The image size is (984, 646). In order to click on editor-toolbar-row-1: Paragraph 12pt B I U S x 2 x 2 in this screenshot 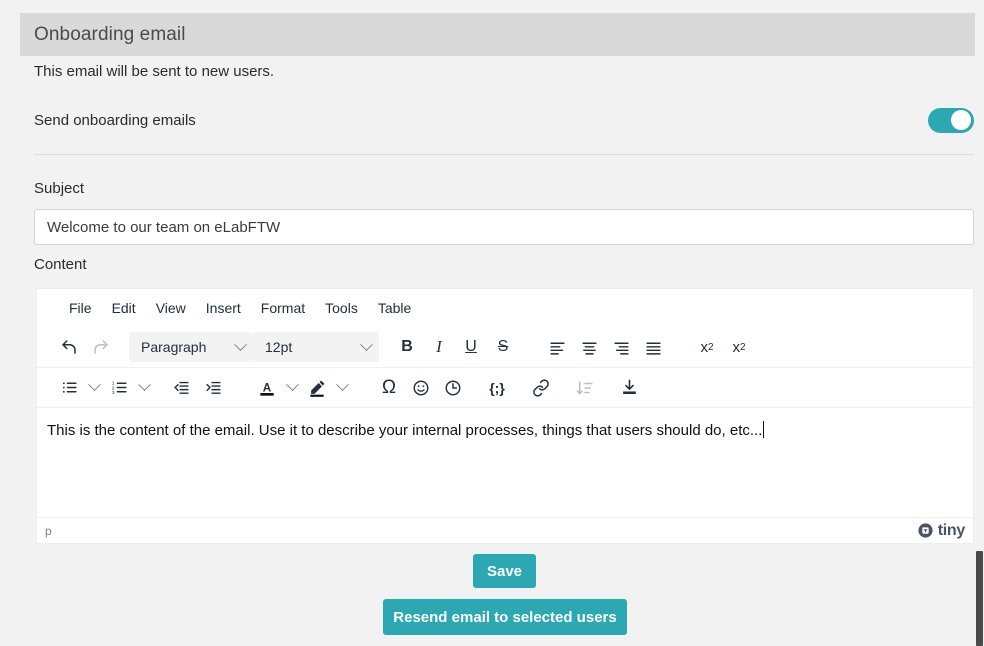, I will do `click(505, 347)`.